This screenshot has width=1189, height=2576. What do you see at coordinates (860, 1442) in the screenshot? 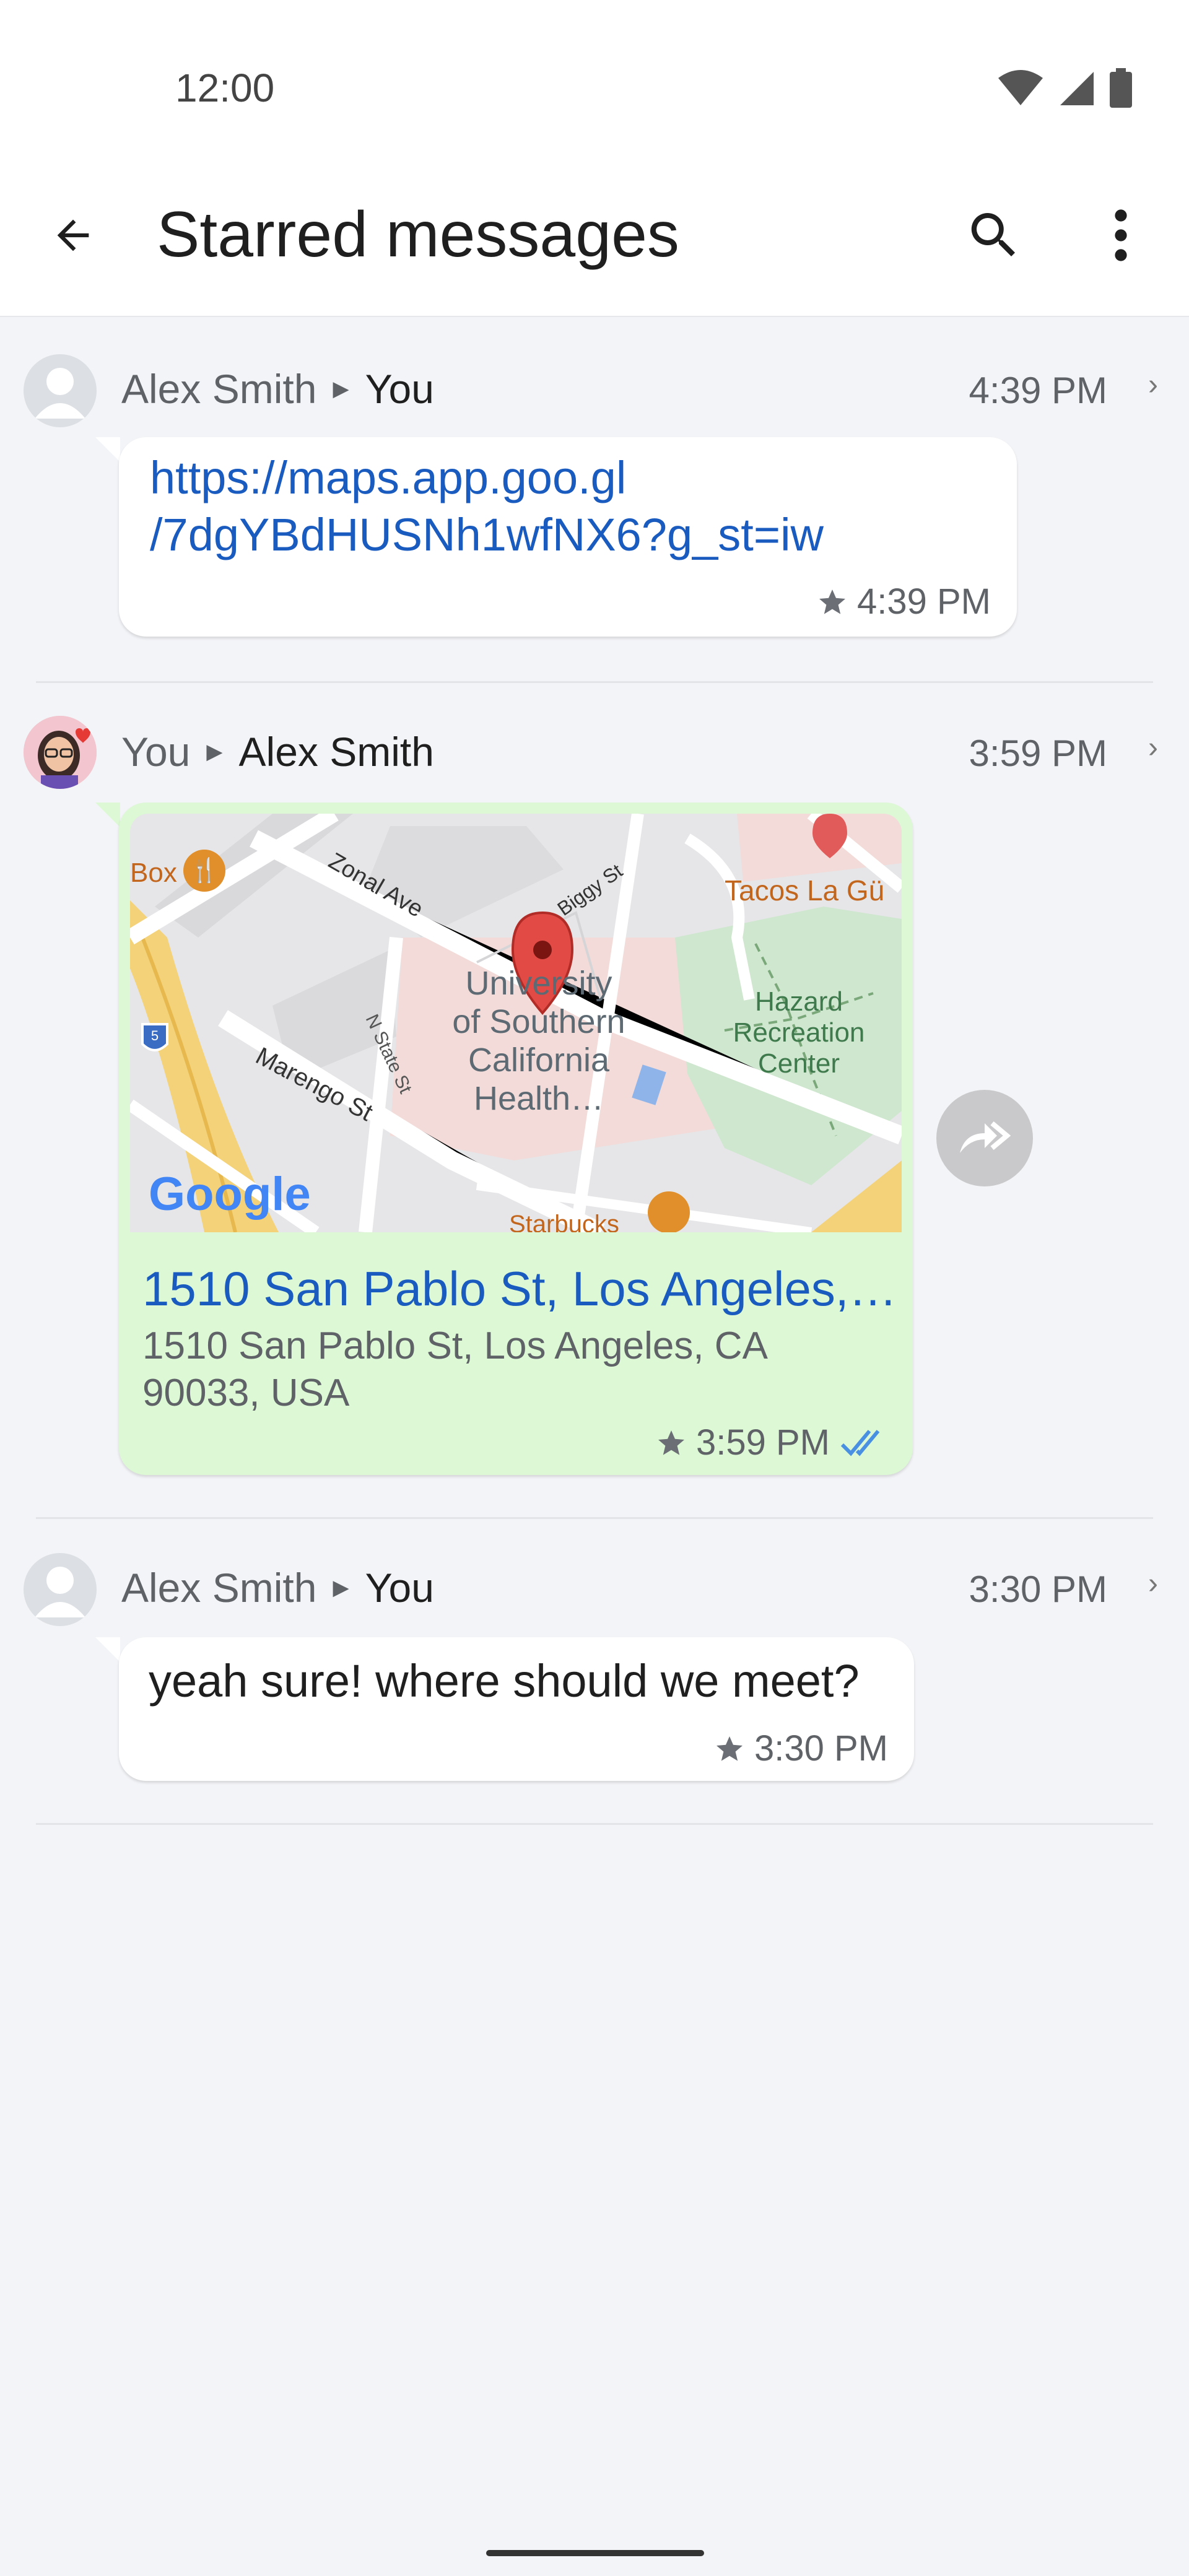
I see `double-check-icon` at bounding box center [860, 1442].